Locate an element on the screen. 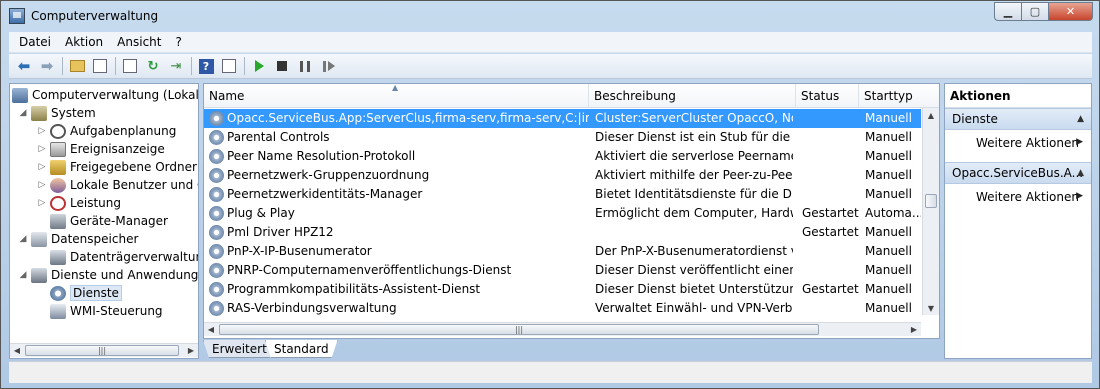  menu-ansicht: Ansicht is located at coordinates (139, 42).